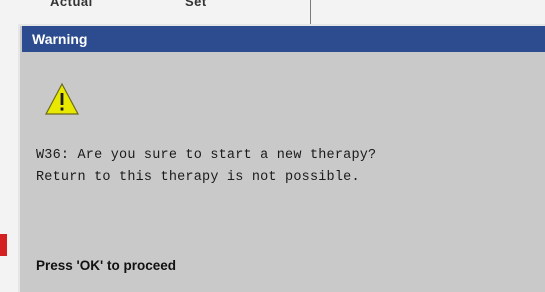 This screenshot has height=292, width=545. What do you see at coordinates (198, 177) in the screenshot?
I see `warning-message-line-2: Return to this therapy is not possible.` at bounding box center [198, 177].